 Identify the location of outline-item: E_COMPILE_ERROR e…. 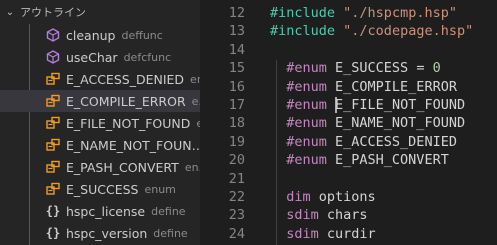
(100, 101).